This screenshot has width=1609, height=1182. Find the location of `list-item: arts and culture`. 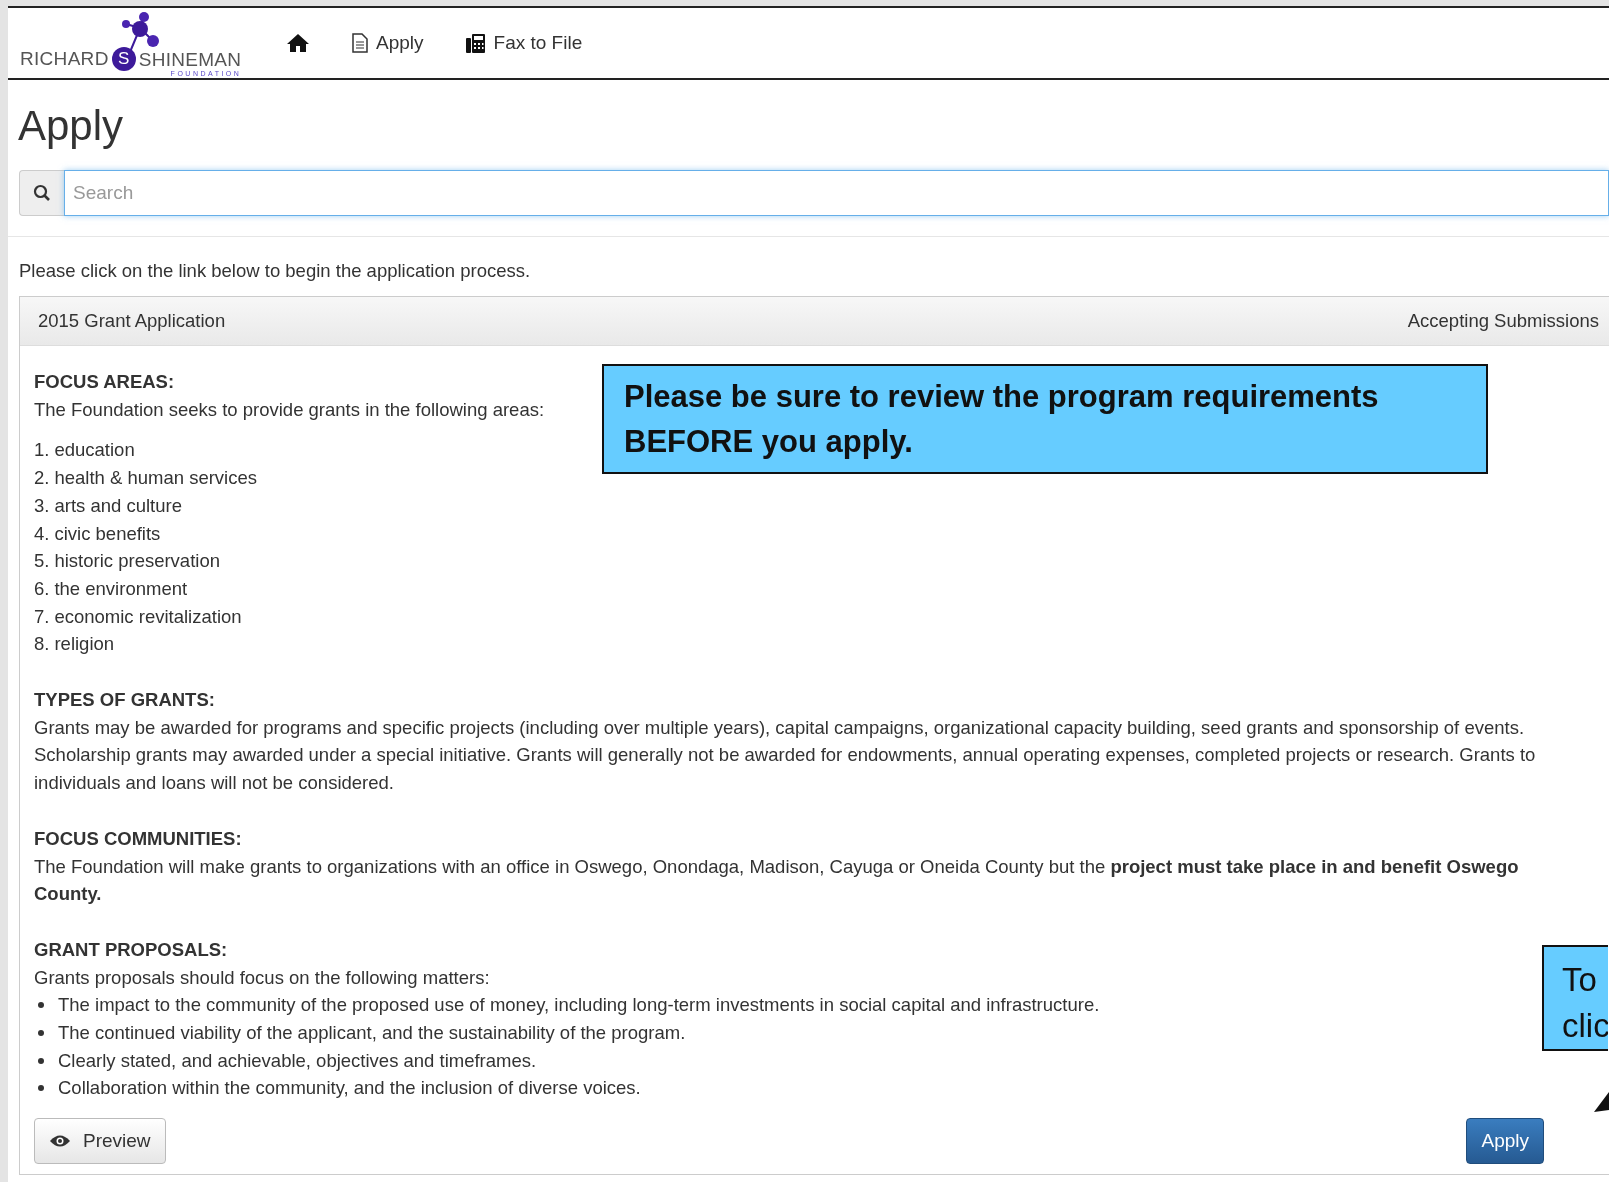

list-item: arts and culture is located at coordinates (118, 505).